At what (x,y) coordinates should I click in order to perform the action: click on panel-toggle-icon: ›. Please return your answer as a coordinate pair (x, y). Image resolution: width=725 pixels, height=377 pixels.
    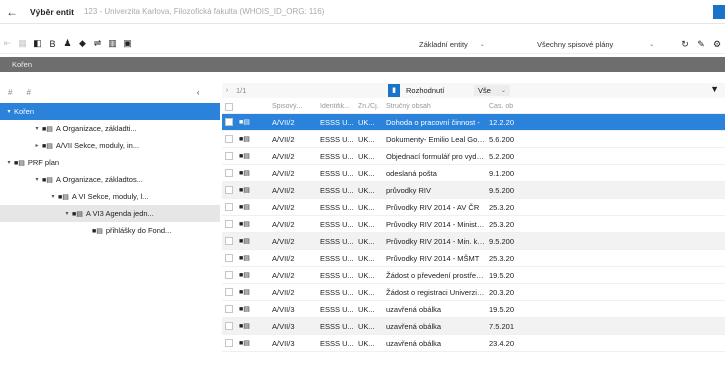
    Looking at the image, I should click on (227, 90).